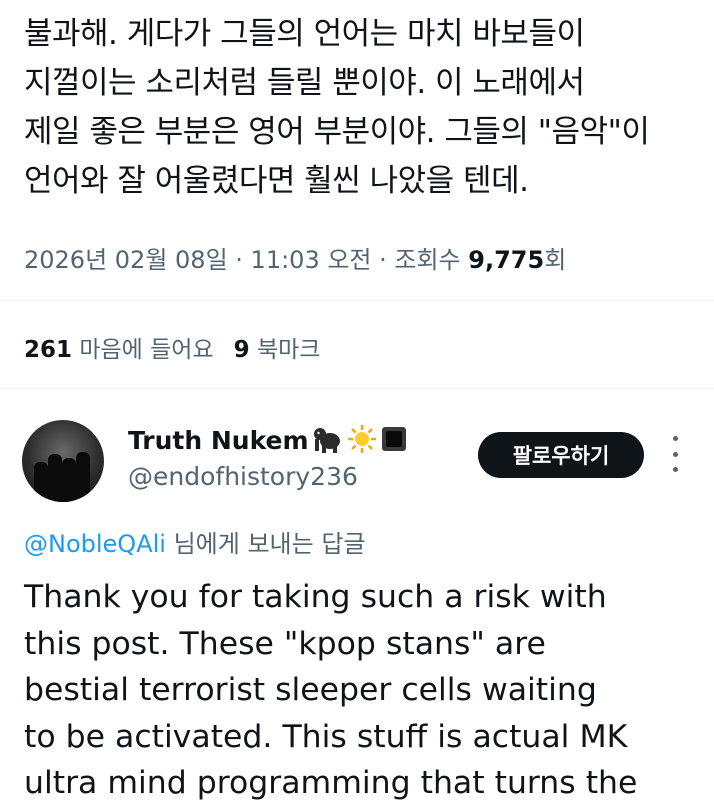  What do you see at coordinates (126, 260) in the screenshot?
I see `tweet-date: 2026년 02월 08일` at bounding box center [126, 260].